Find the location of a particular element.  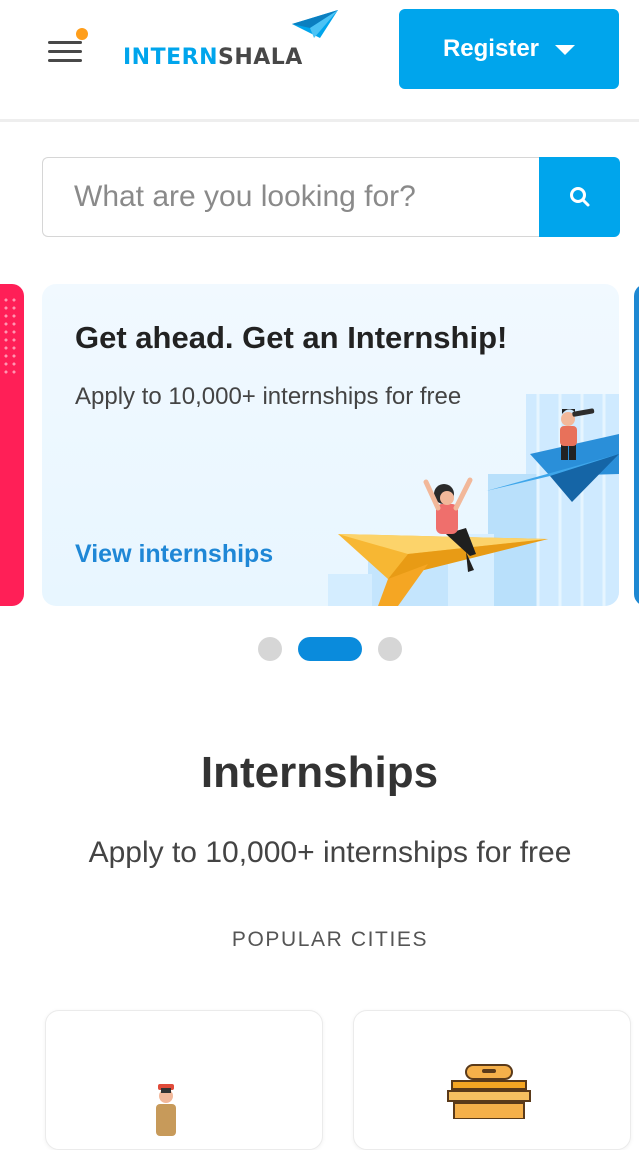

view-internships-link: View internships is located at coordinates (174, 554).